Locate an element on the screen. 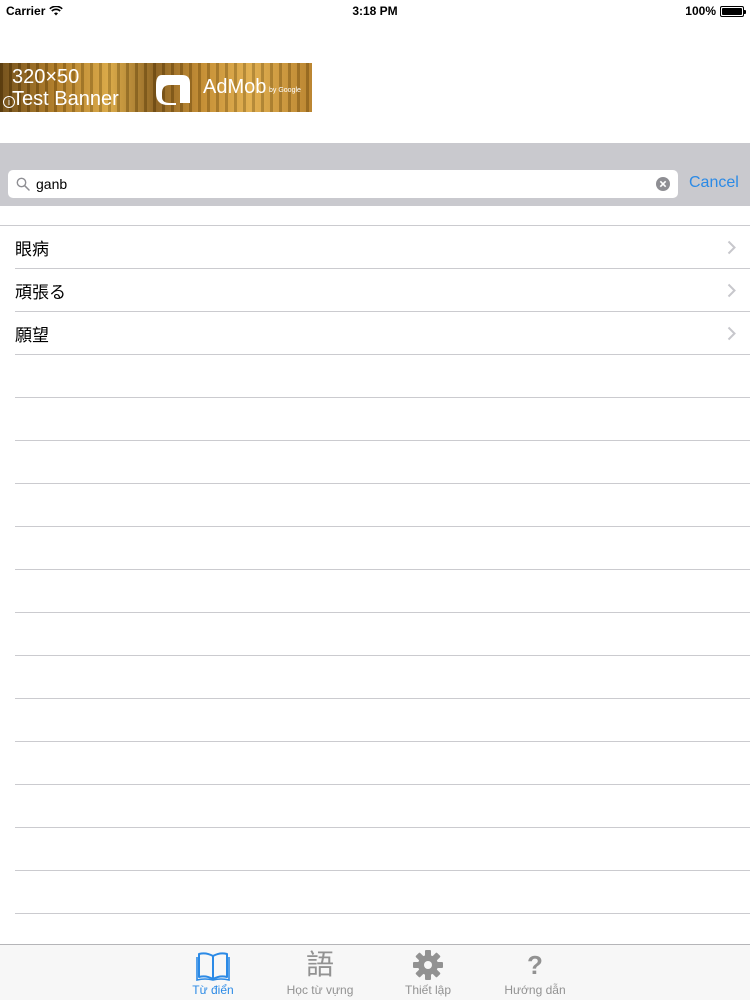 The height and width of the screenshot is (1000, 750). search-icon is located at coordinates (23, 184).